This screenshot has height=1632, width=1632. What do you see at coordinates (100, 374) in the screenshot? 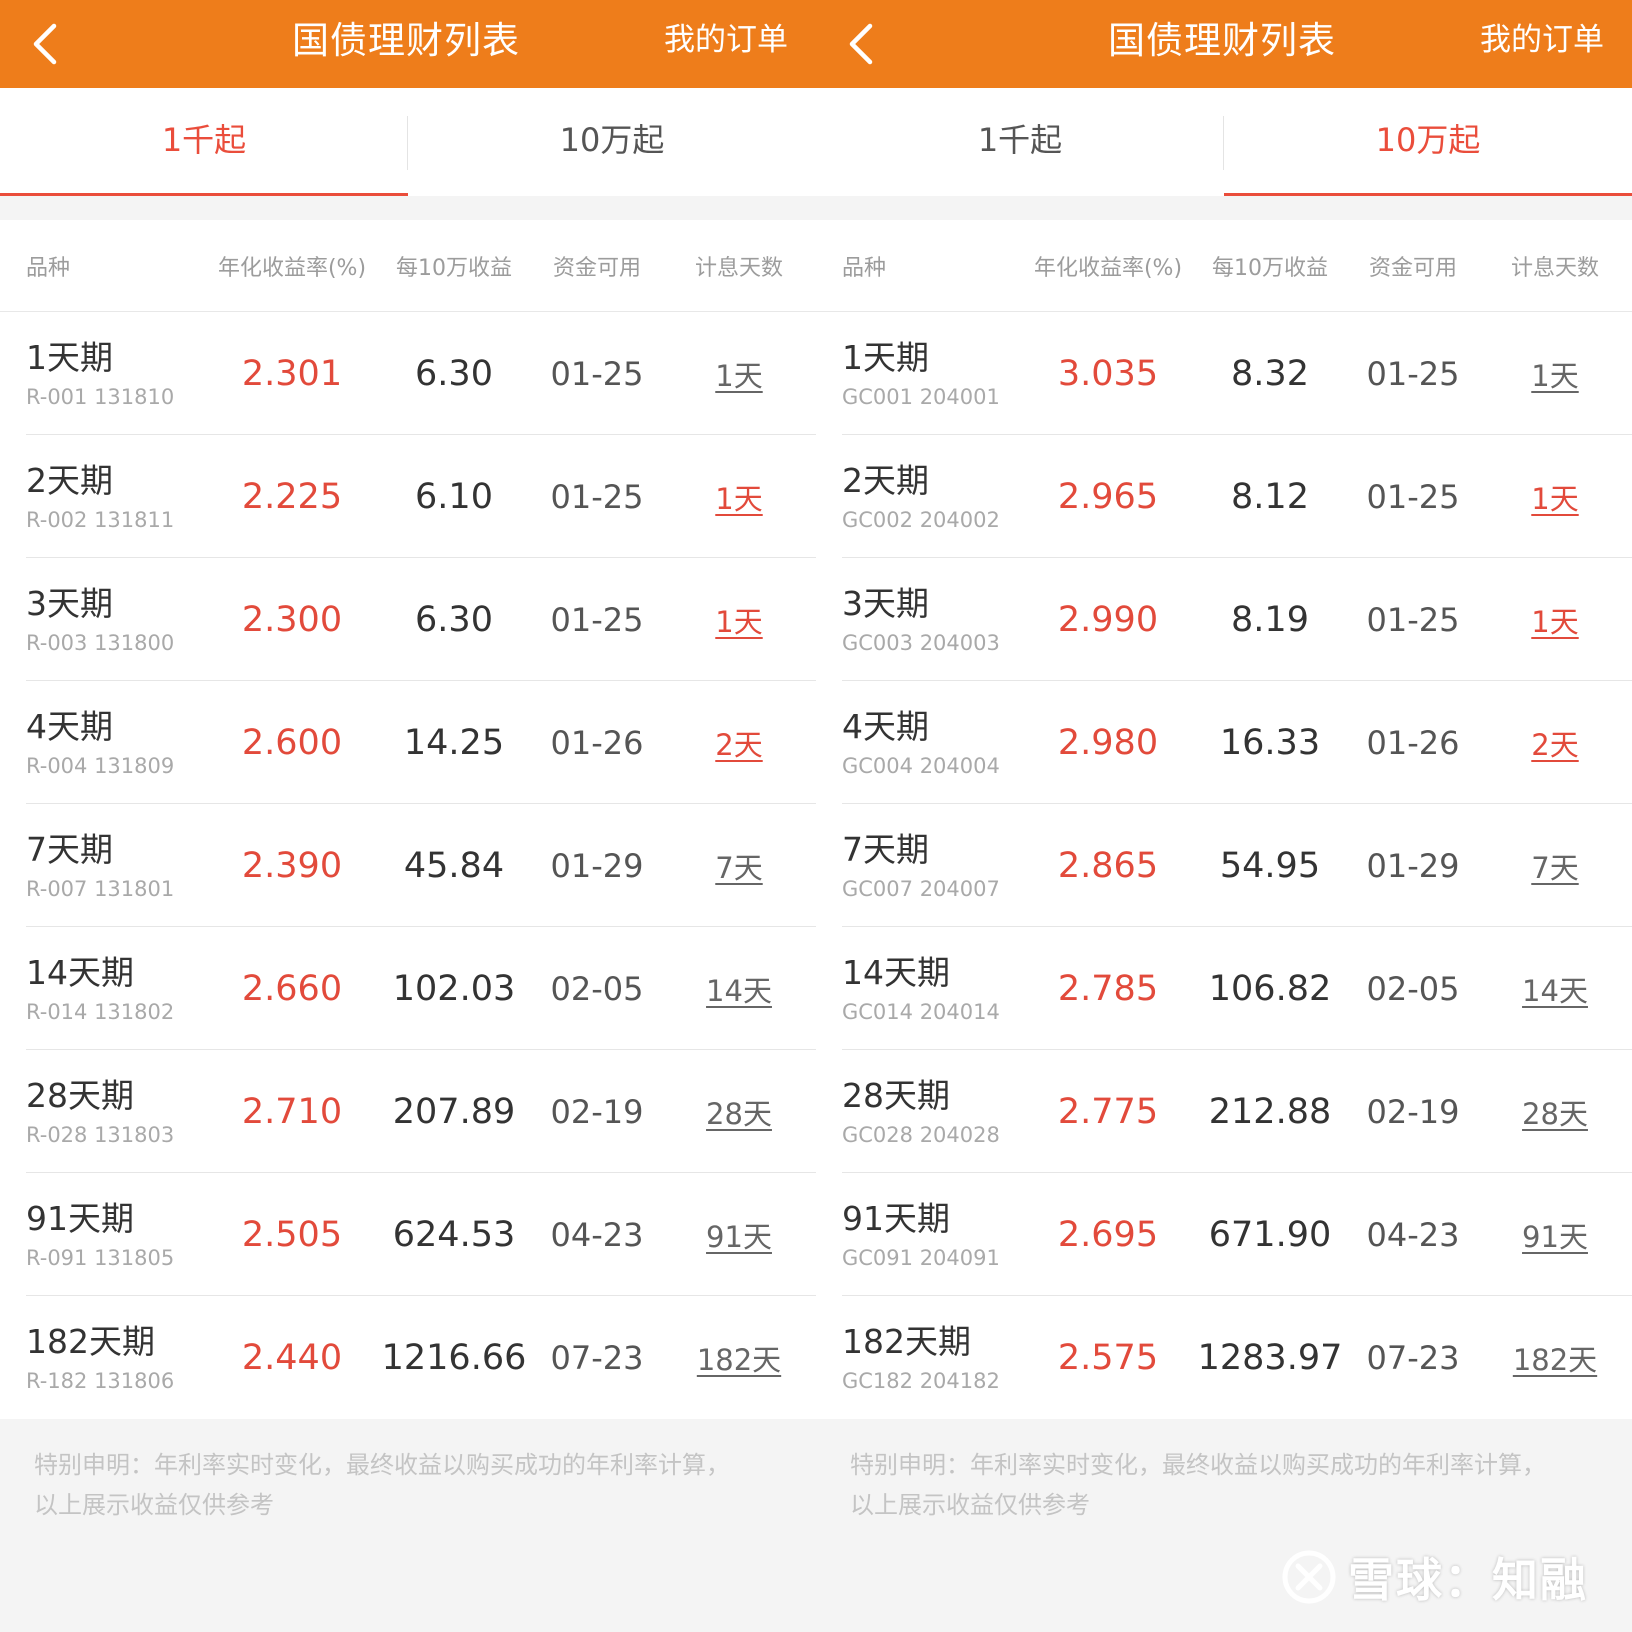
I see `variety-cell: 1天期 R-001 131810` at bounding box center [100, 374].